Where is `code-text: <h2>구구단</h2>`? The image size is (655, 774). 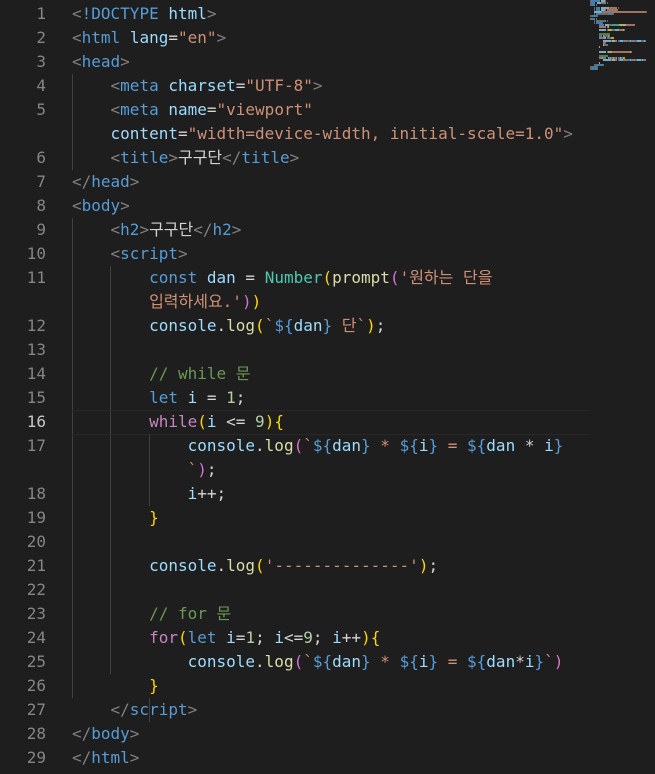 code-text: <h2>구구단</h2> is located at coordinates (157, 230).